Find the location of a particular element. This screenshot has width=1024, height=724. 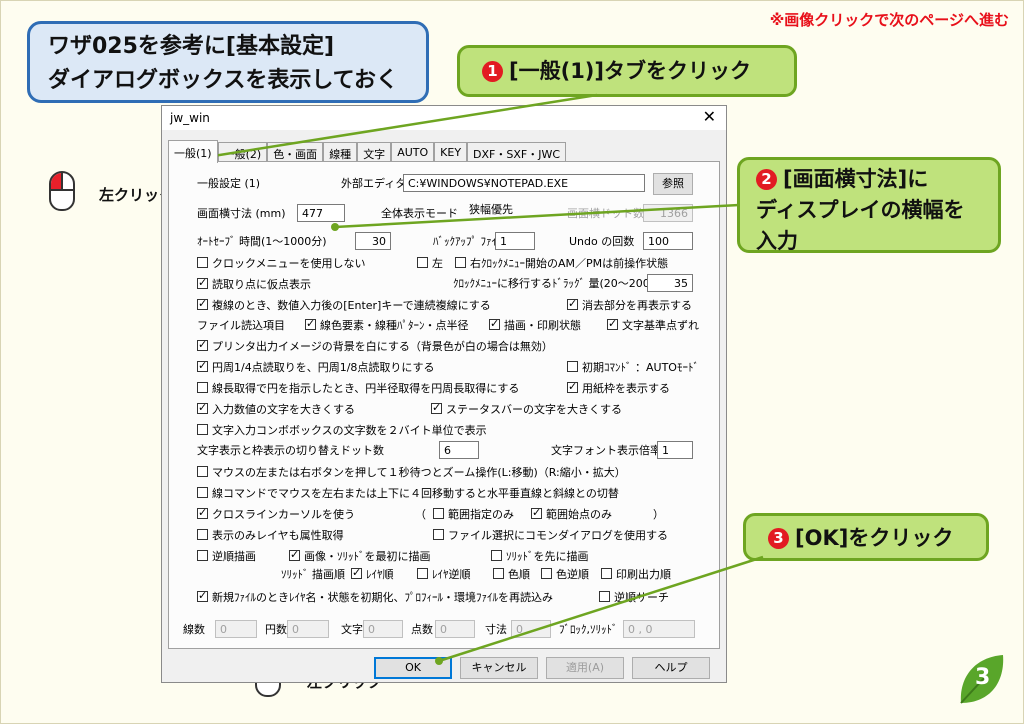

page-number: 3 is located at coordinates (983, 677).